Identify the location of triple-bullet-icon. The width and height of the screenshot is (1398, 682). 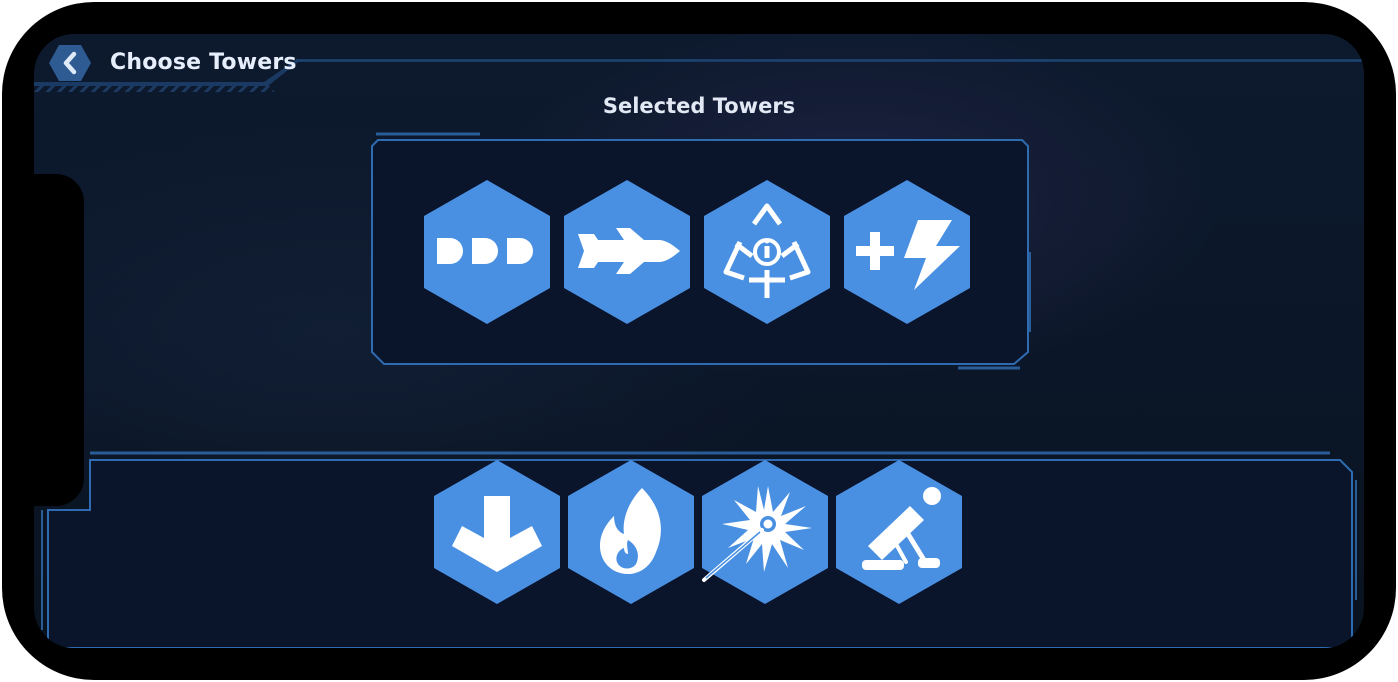
(485, 251).